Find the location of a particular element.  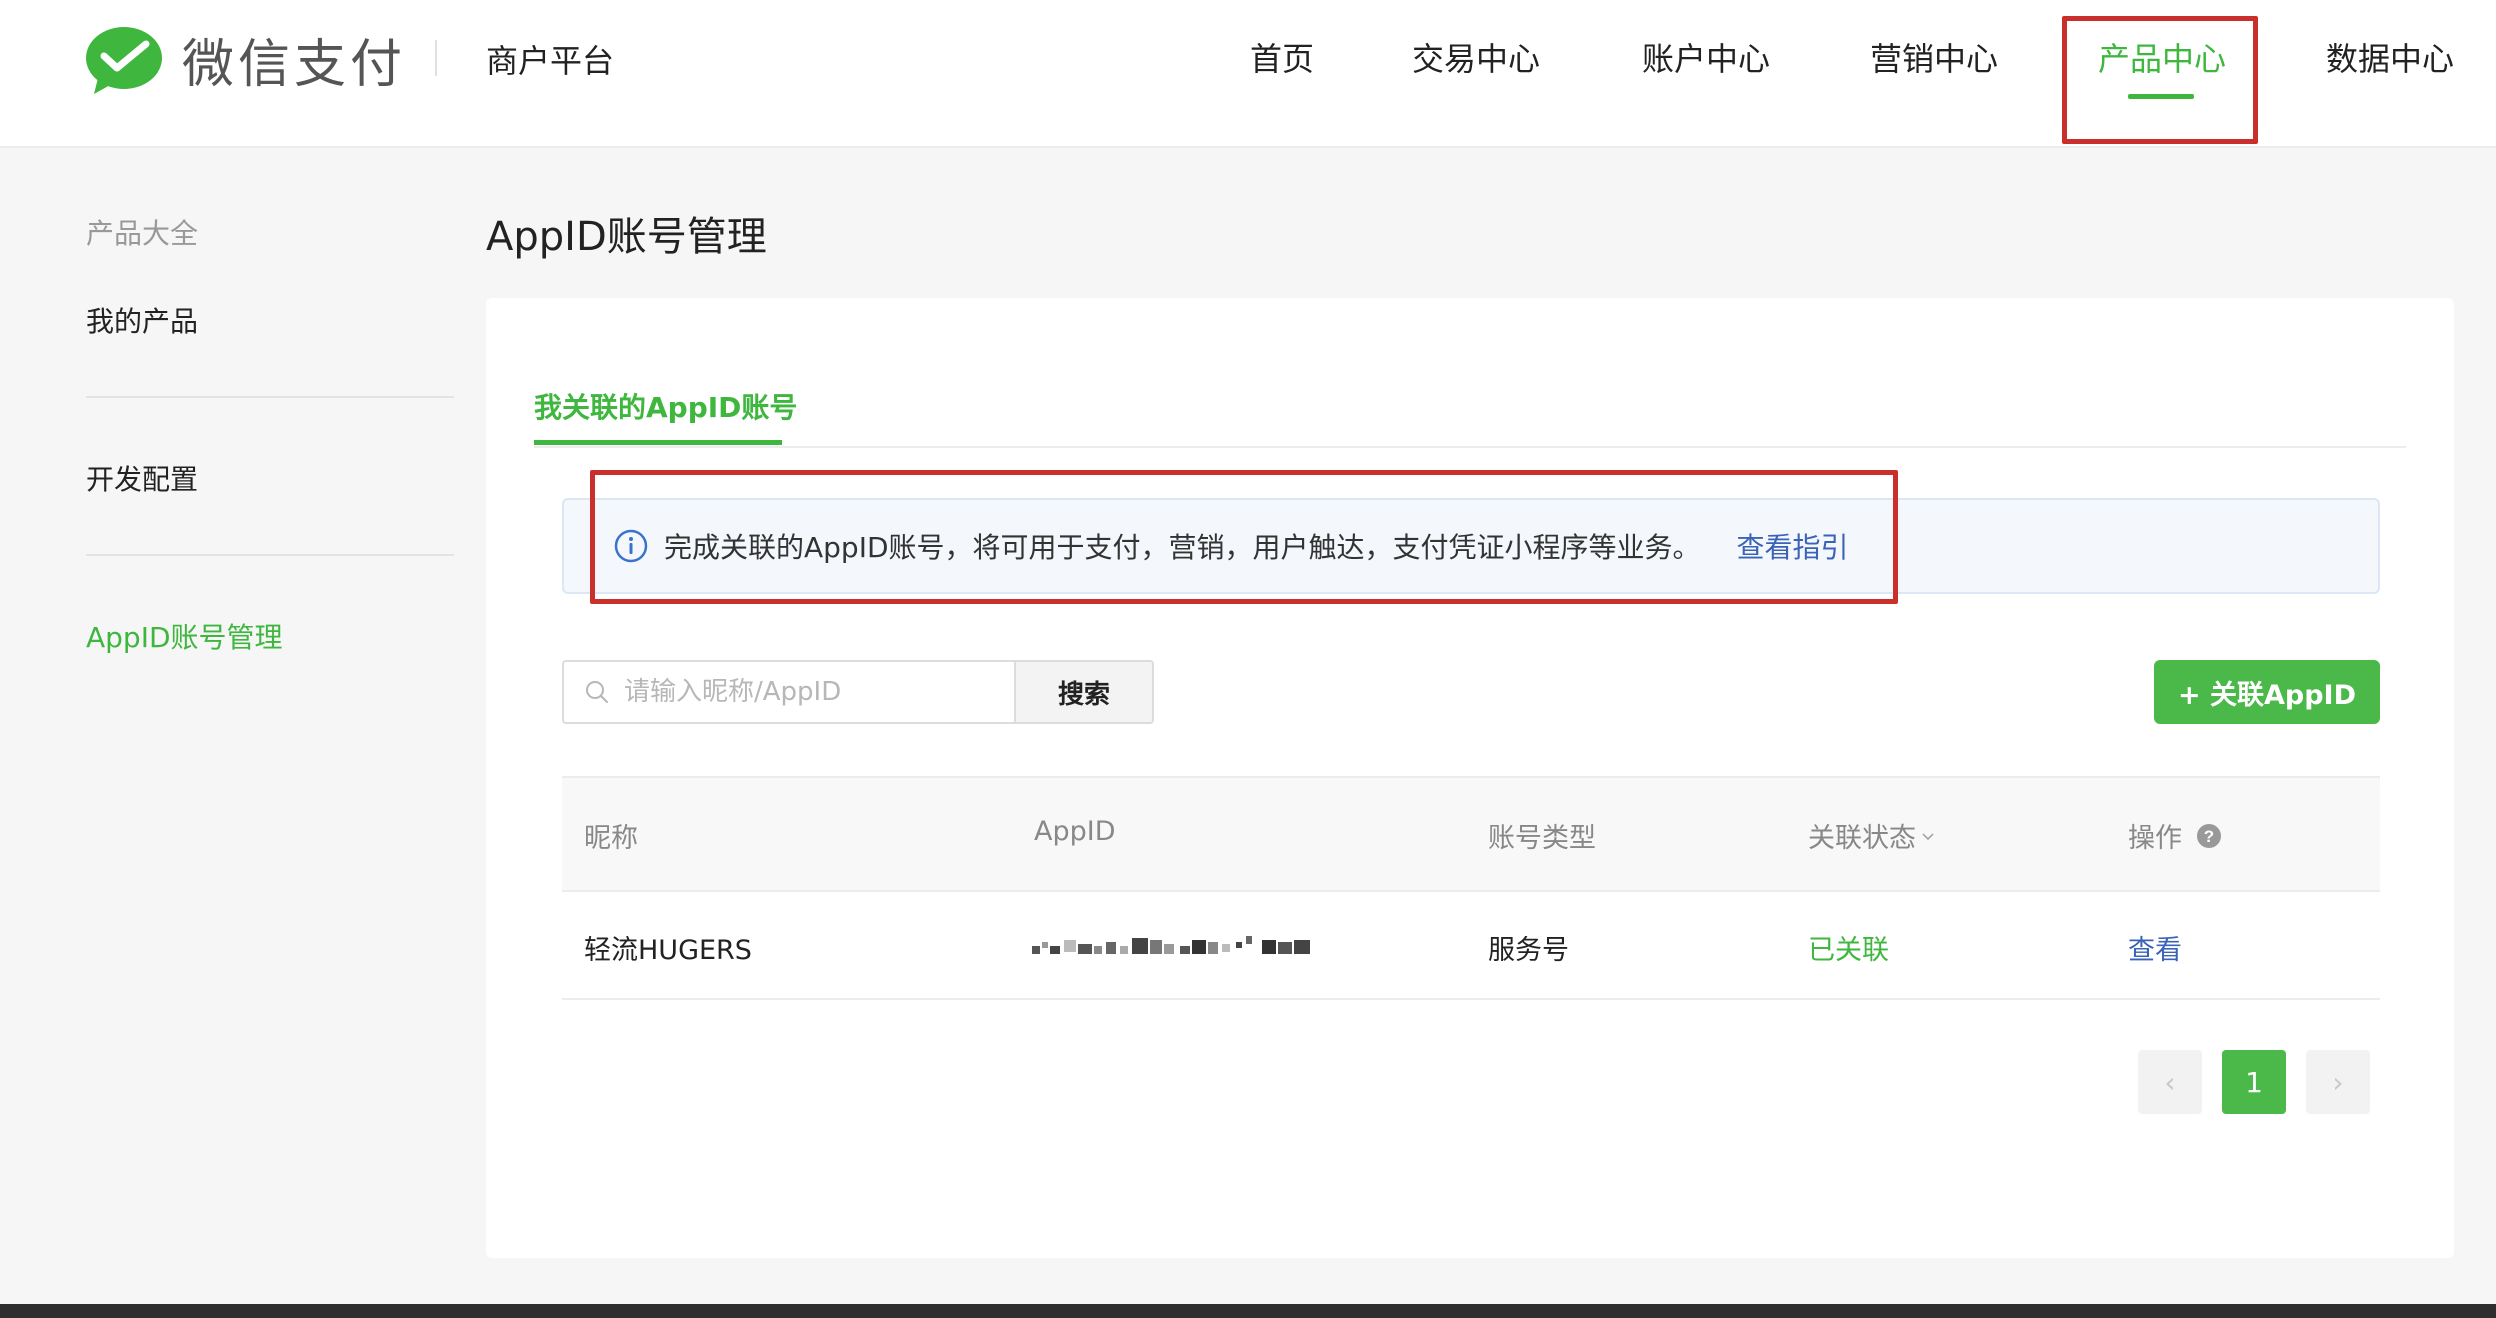

help-icon: ? is located at coordinates (2209, 836).